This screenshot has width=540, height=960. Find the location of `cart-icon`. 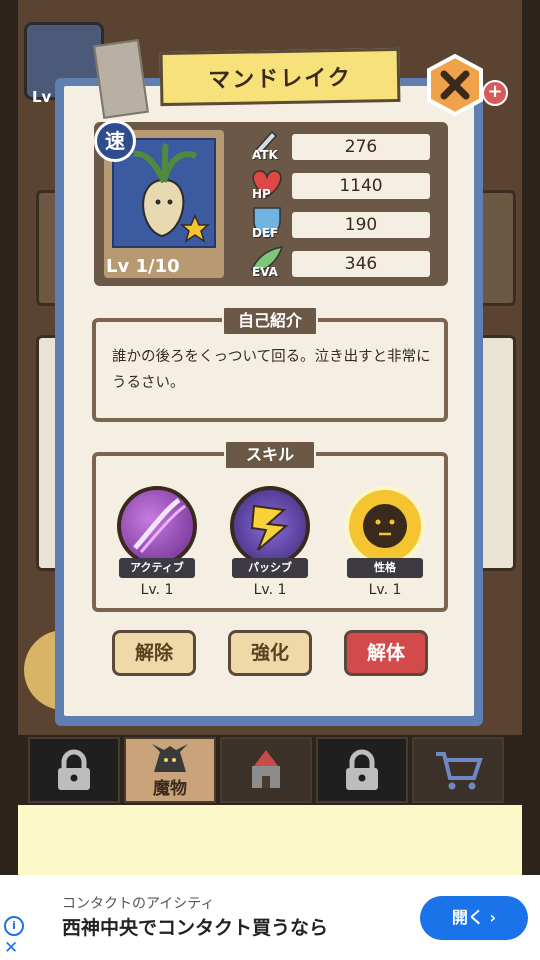

cart-icon is located at coordinates (459, 771).